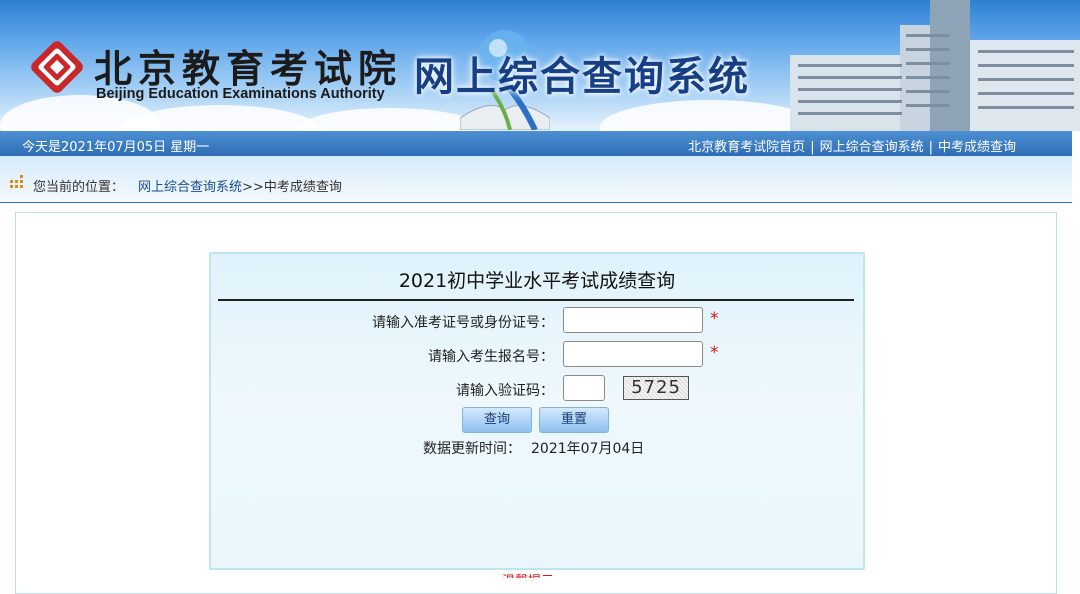 The width and height of the screenshot is (1080, 594). What do you see at coordinates (497, 420) in the screenshot?
I see `query-button: 查询` at bounding box center [497, 420].